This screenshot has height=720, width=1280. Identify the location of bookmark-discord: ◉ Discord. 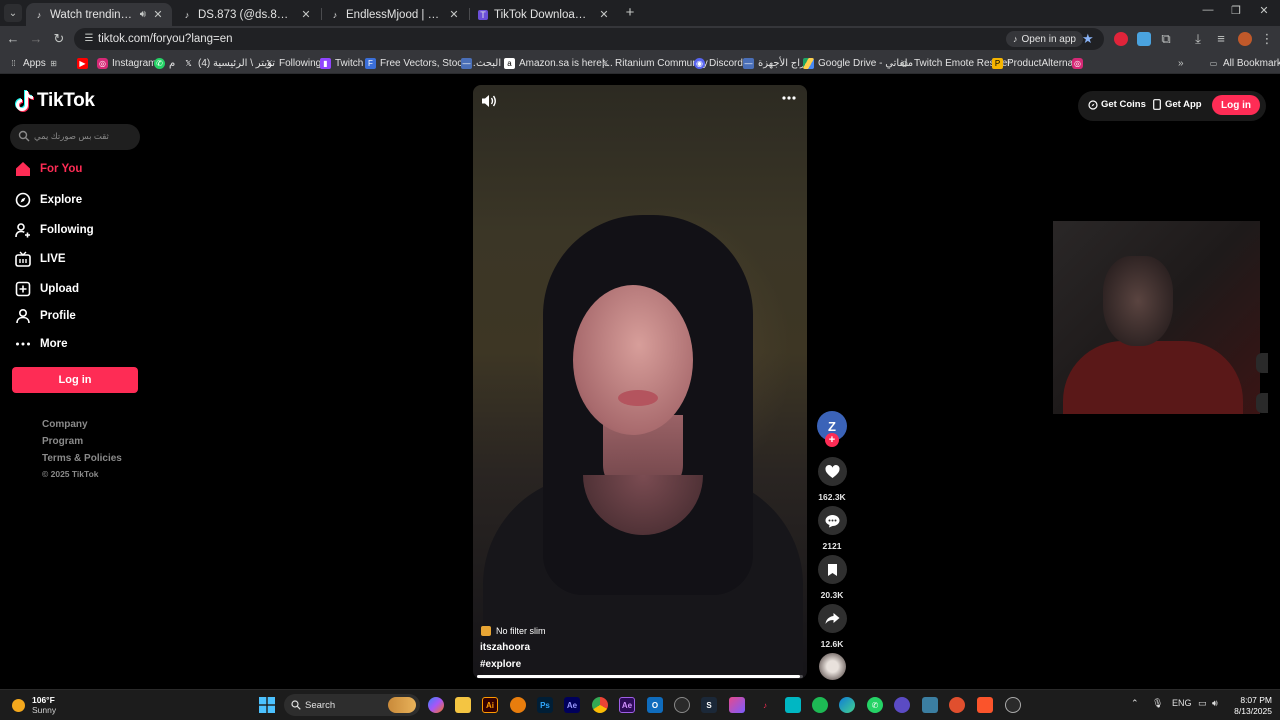
(718, 63).